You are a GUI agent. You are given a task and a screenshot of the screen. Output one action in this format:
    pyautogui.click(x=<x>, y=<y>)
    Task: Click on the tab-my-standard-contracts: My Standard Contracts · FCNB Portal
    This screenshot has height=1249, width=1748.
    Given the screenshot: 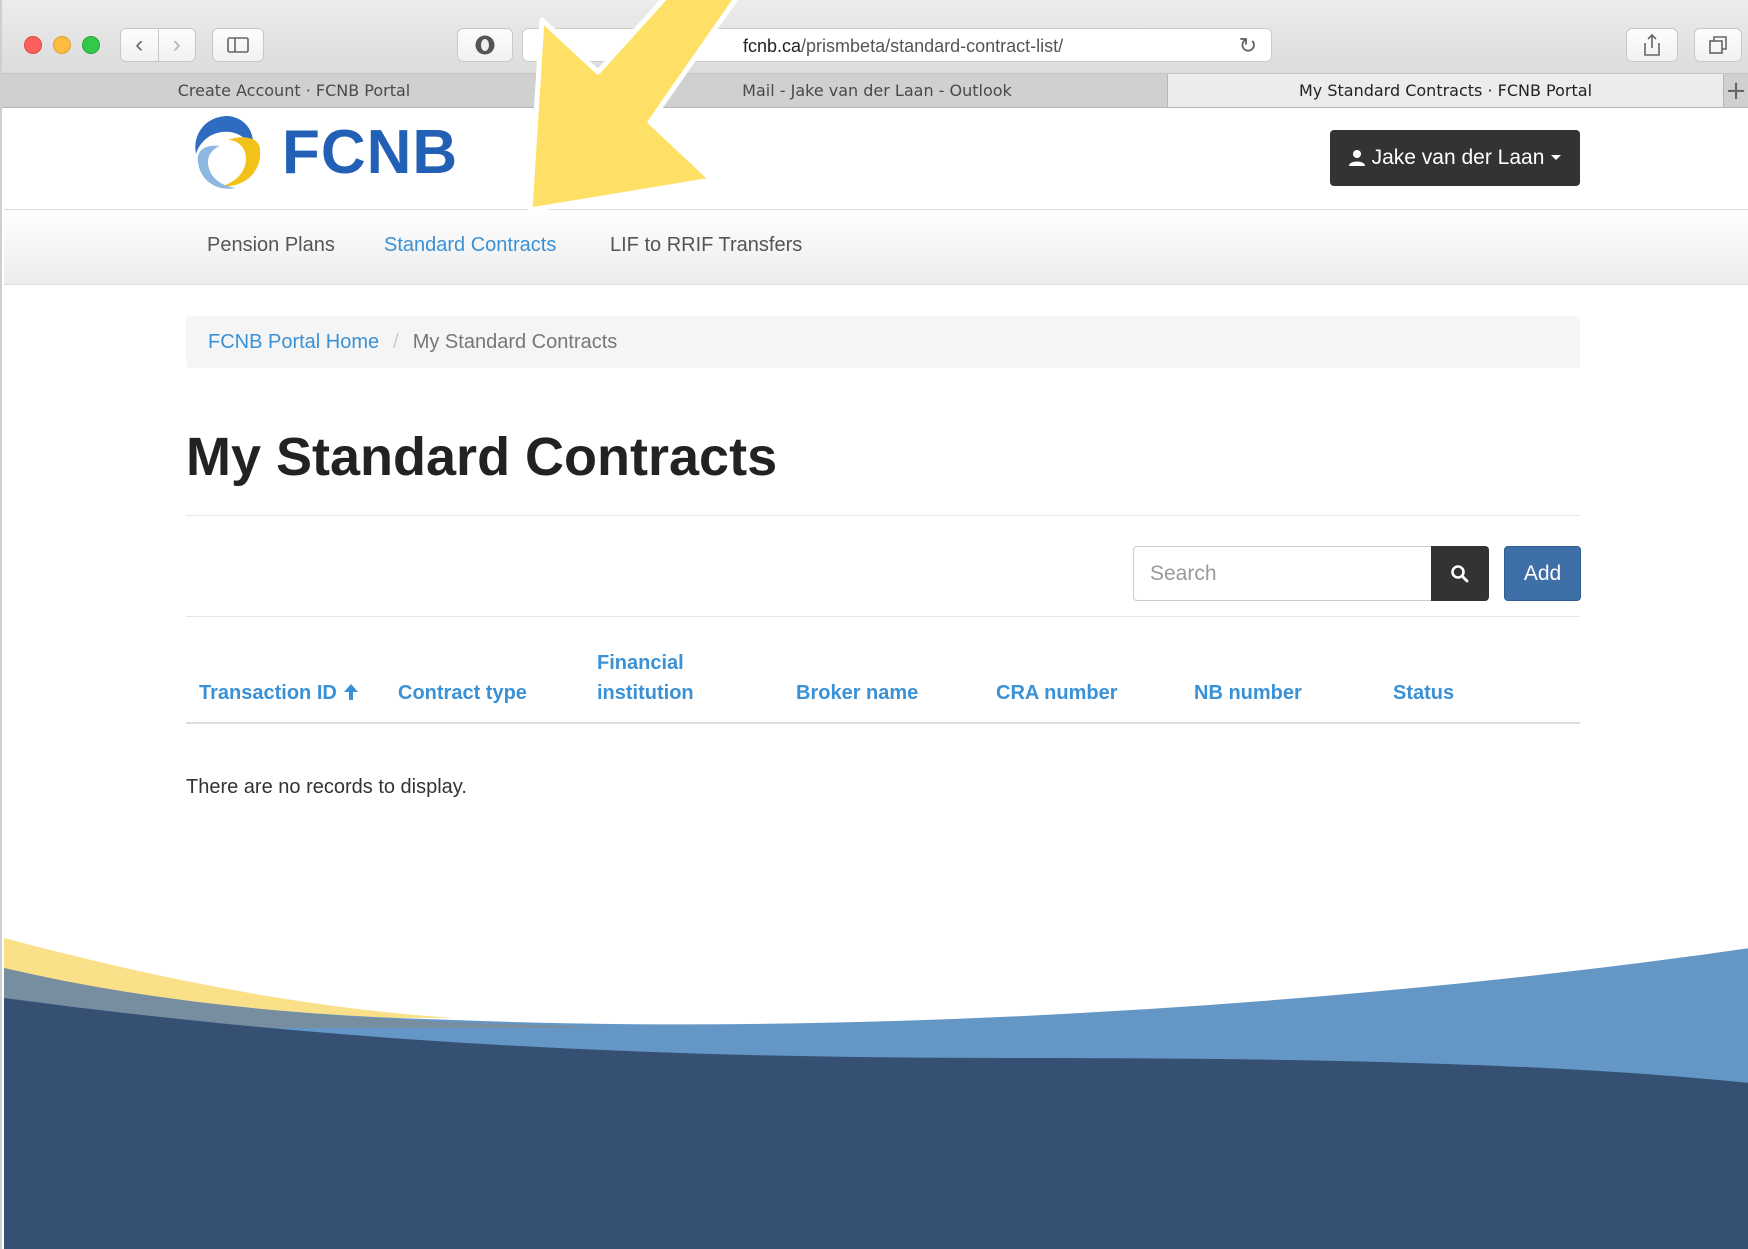 What is the action you would take?
    pyautogui.click(x=1446, y=90)
    